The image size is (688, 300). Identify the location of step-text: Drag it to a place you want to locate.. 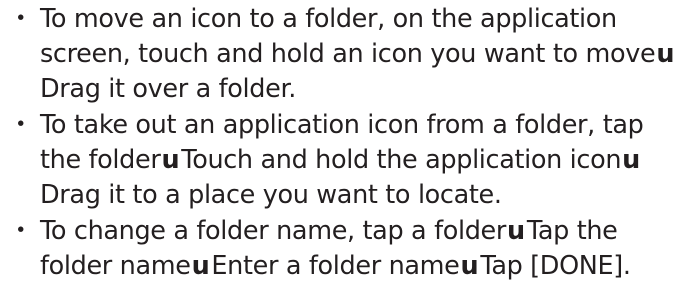
(271, 195).